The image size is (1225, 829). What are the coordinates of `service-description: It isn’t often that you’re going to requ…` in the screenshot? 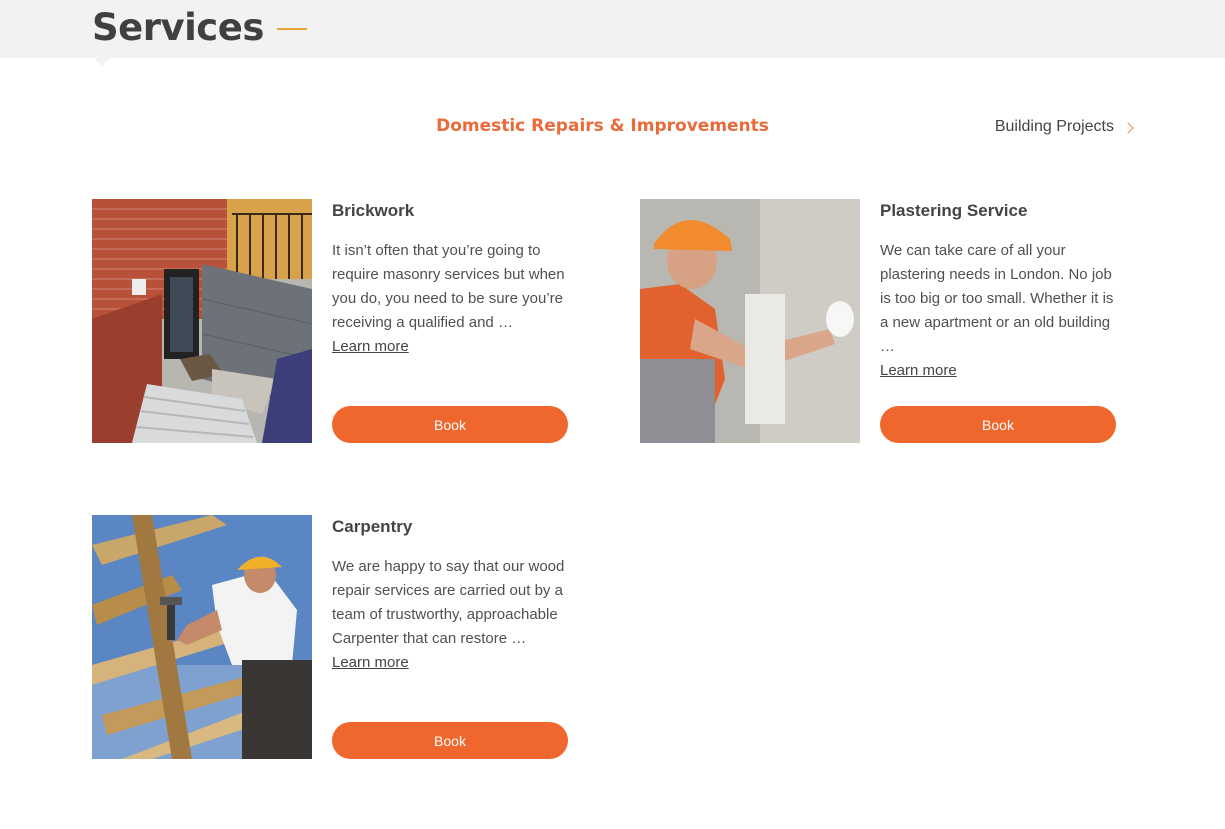 It's located at (448, 286).